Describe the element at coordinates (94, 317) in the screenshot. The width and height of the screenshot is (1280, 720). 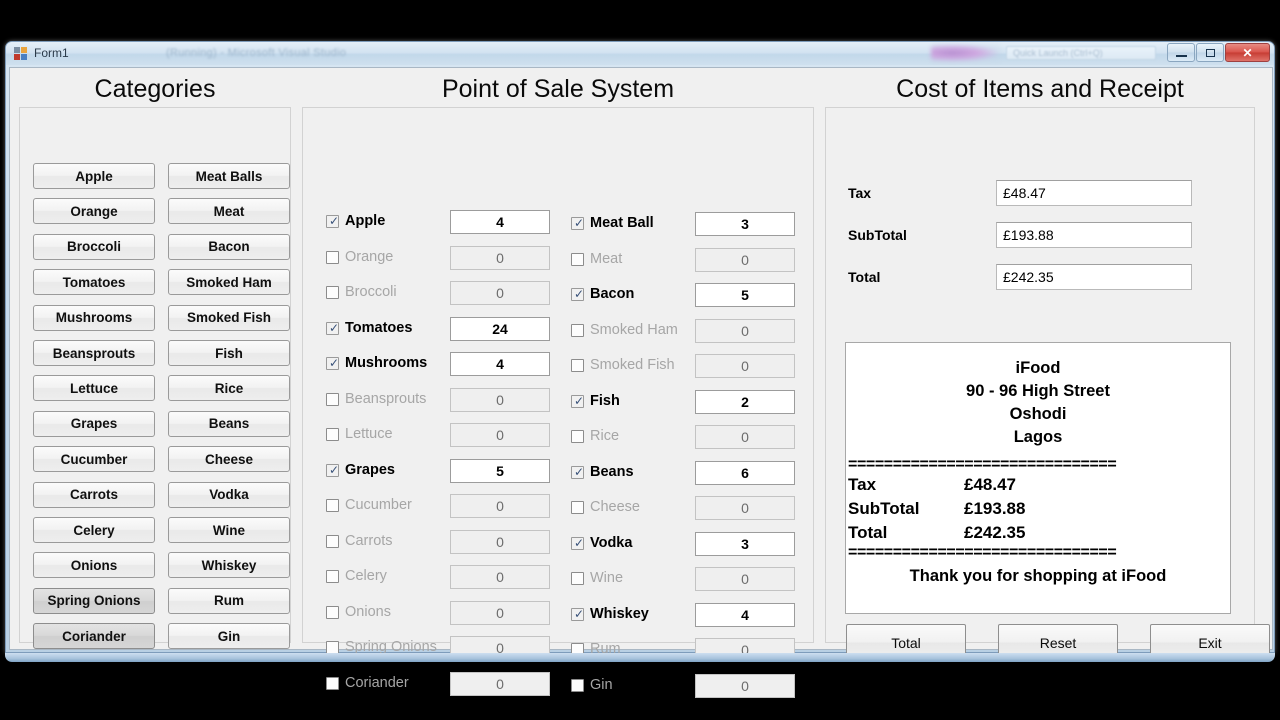
I see `category-button-mushrooms: Mushrooms` at that location.